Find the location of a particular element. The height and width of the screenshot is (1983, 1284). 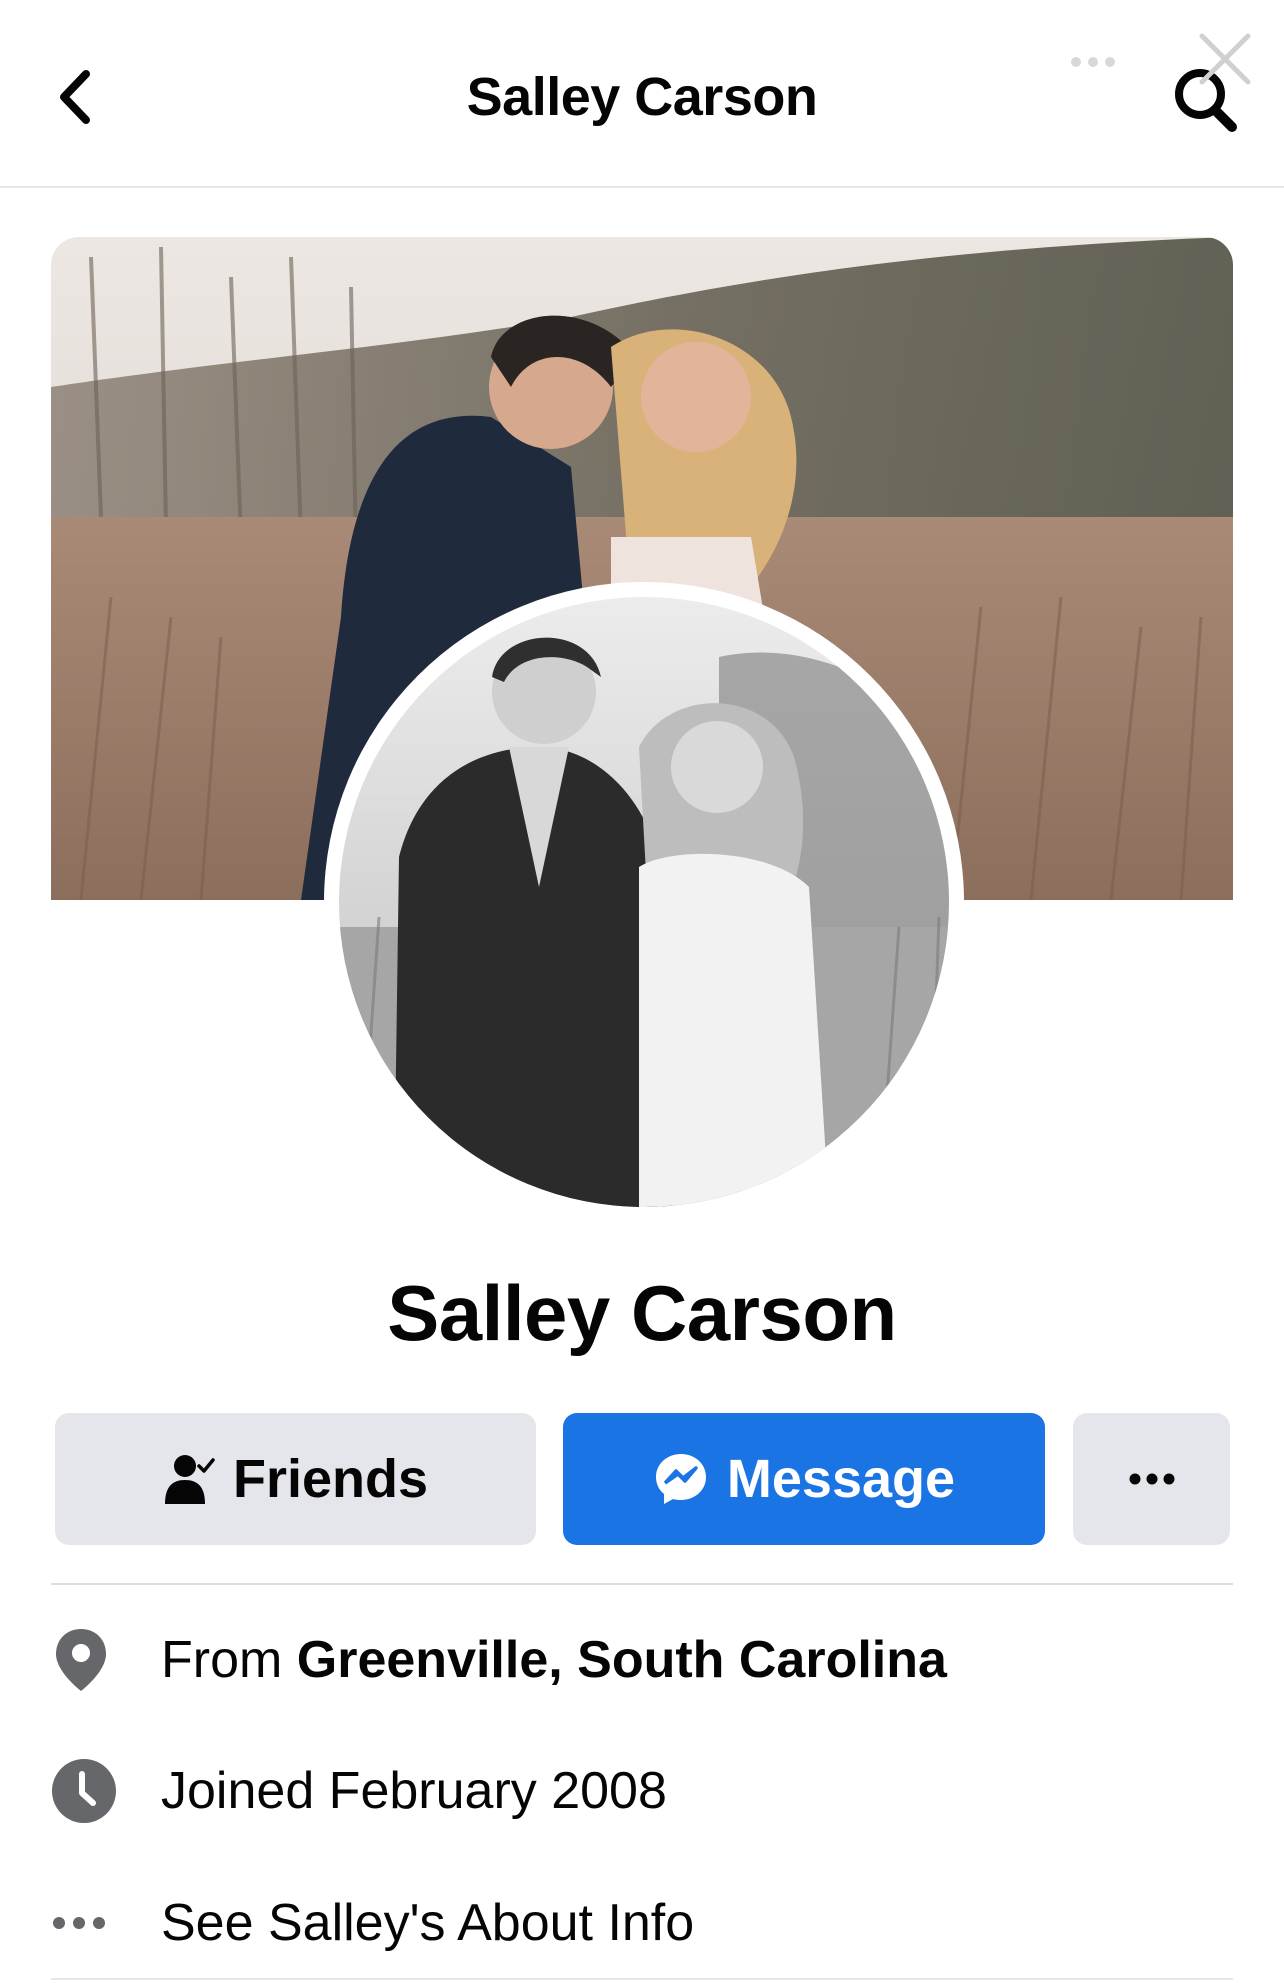

more-options-button is located at coordinates (1151, 1479).